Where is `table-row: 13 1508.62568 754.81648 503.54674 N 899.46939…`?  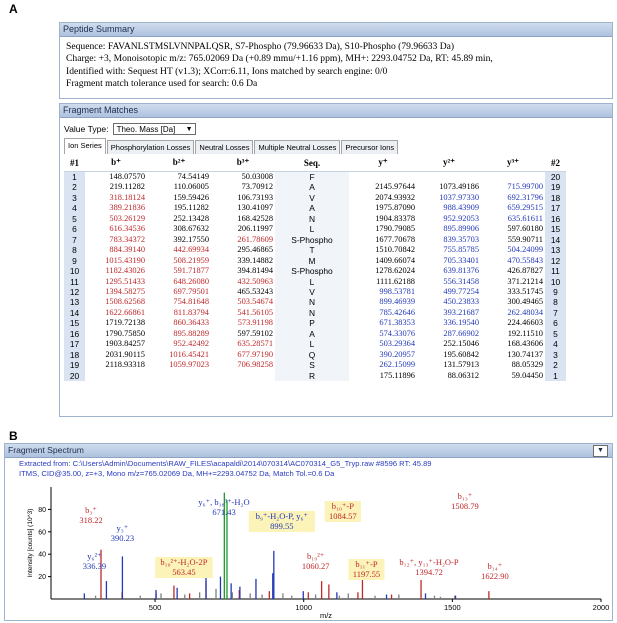
table-row: 13 1508.62568 754.81648 503.54674 N 899.46939… is located at coordinates (315, 302).